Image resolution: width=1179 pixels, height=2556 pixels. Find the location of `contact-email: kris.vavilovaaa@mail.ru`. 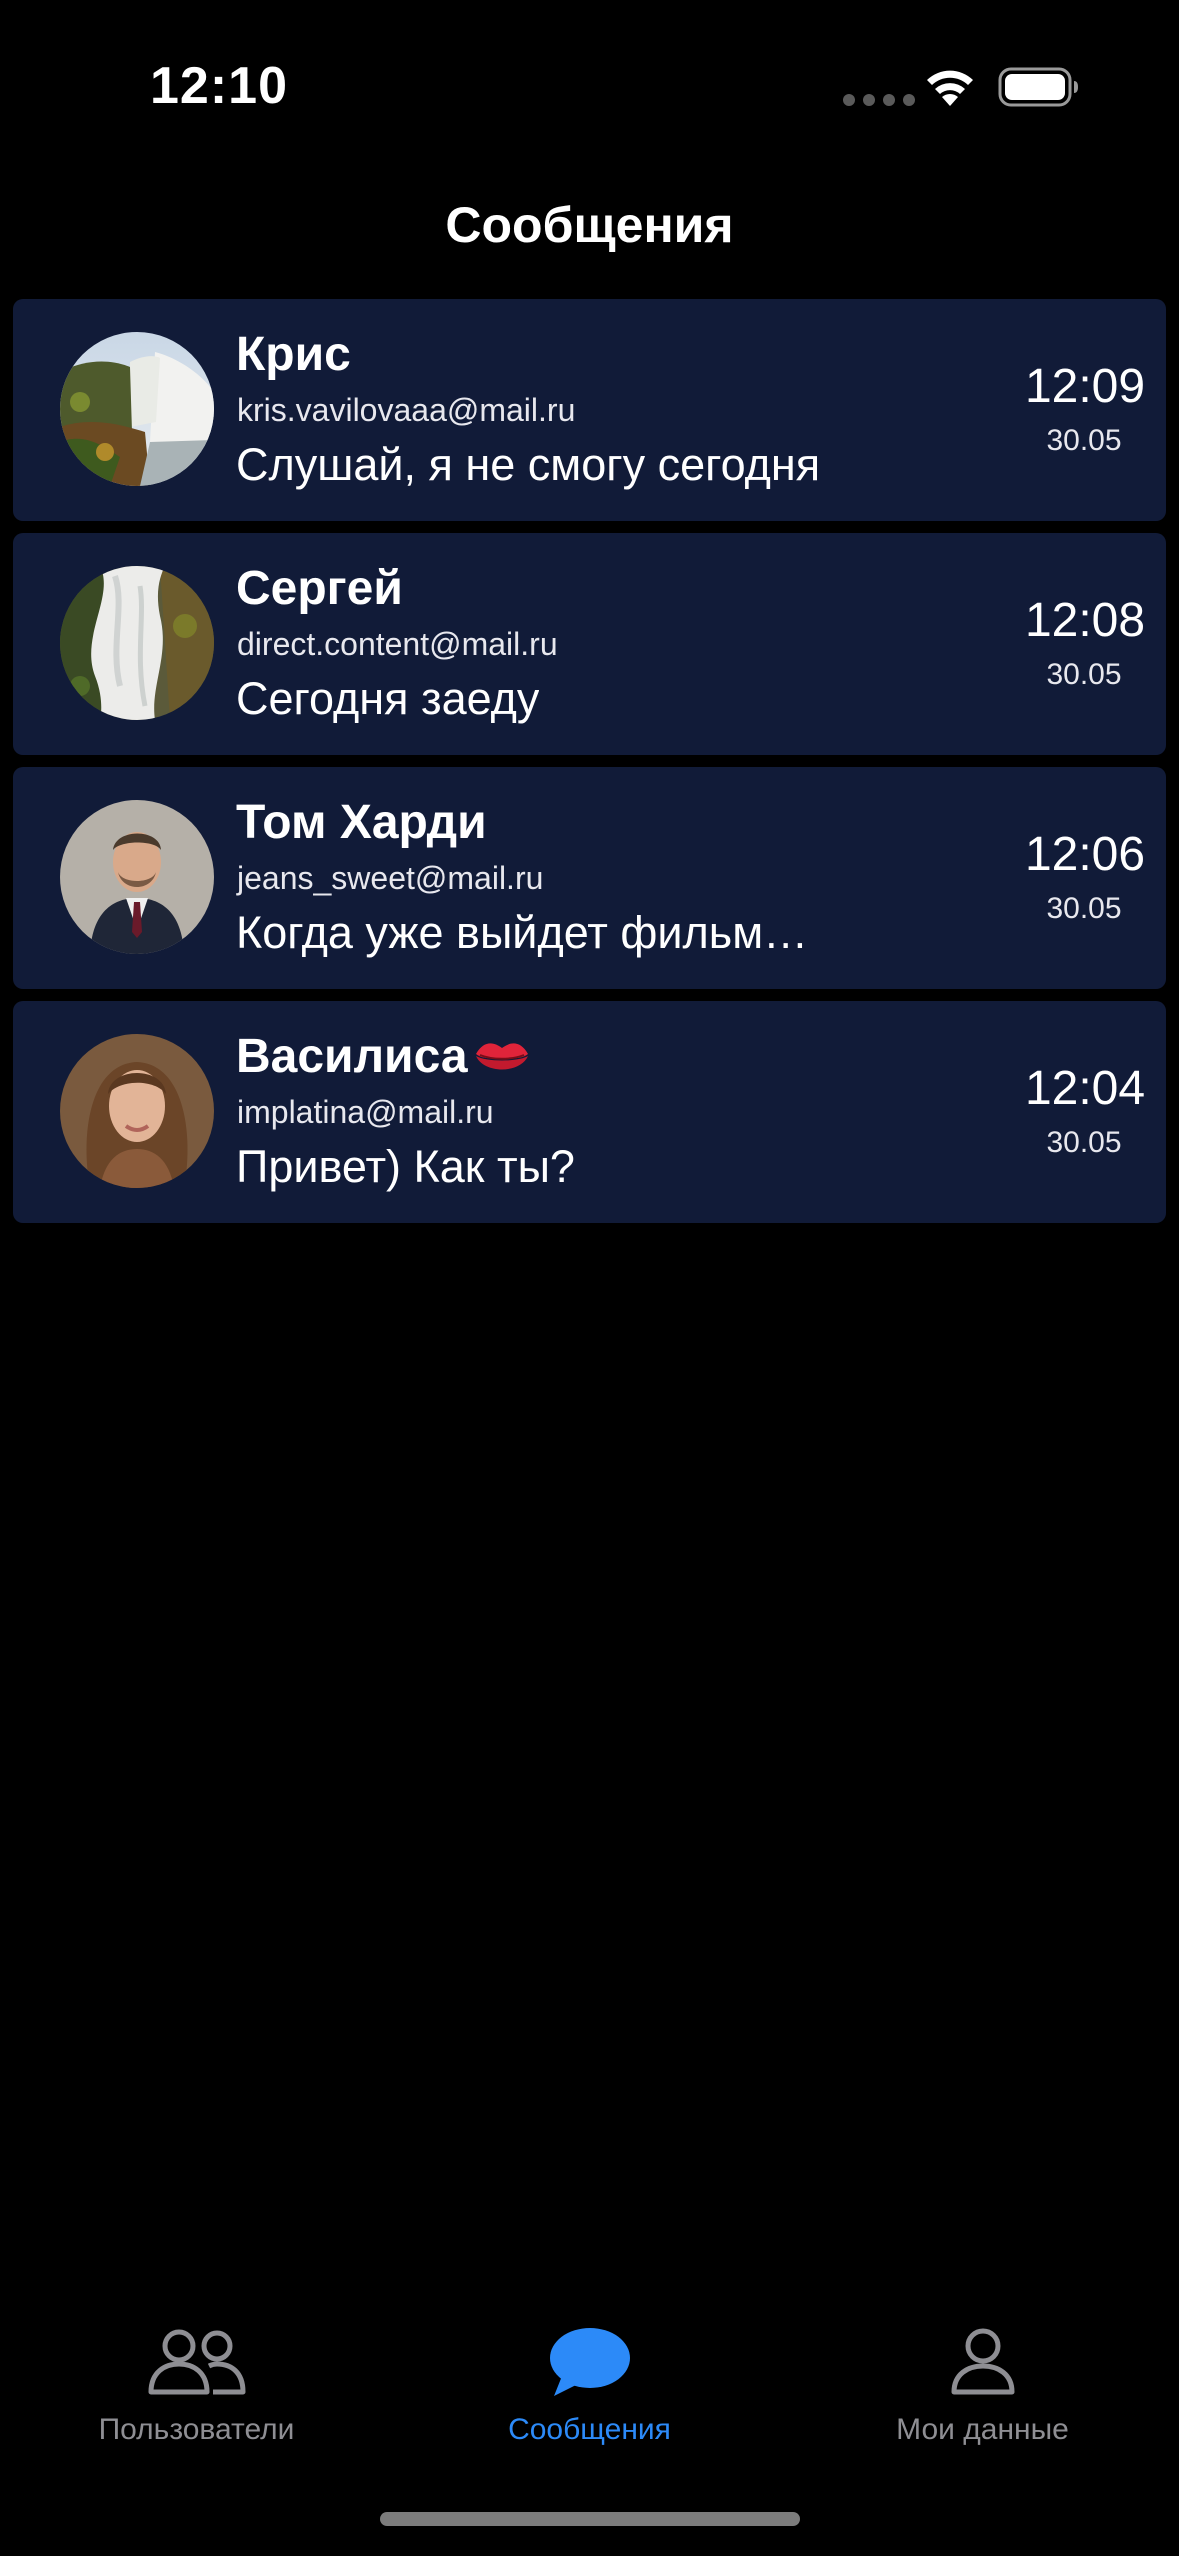

contact-email: kris.vavilovaaa@mail.ru is located at coordinates (406, 410).